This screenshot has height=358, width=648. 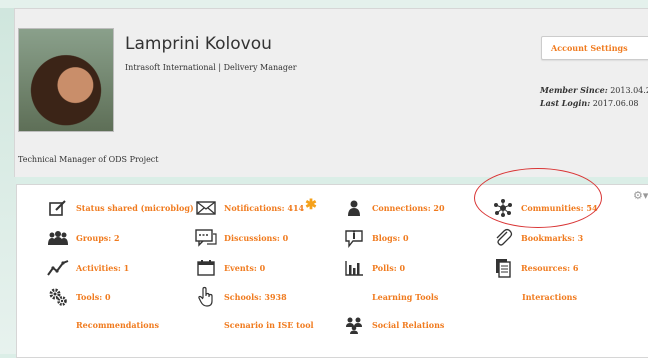 What do you see at coordinates (538, 198) in the screenshot?
I see `communities-highlight-ellipse` at bounding box center [538, 198].